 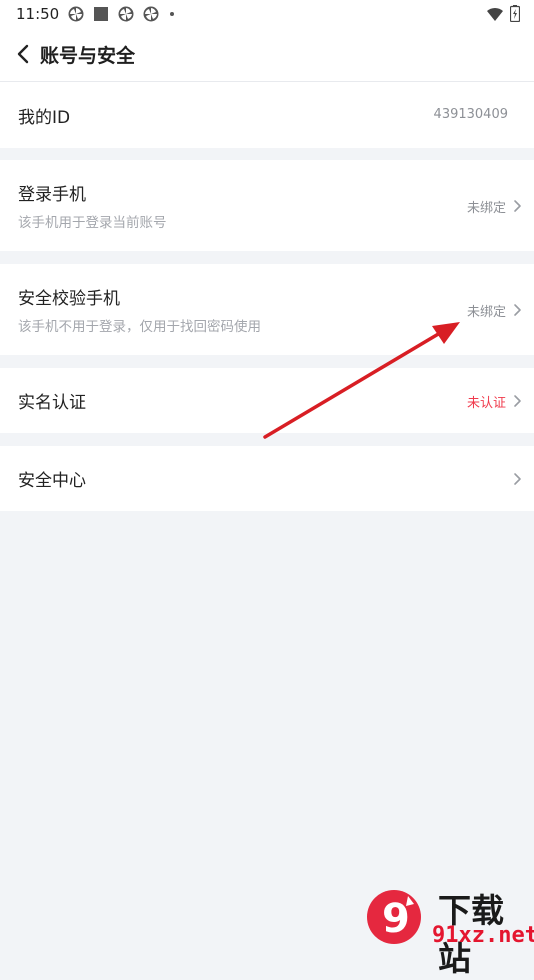 I want to click on app-bar: 账号与安全, so click(x=267, y=55).